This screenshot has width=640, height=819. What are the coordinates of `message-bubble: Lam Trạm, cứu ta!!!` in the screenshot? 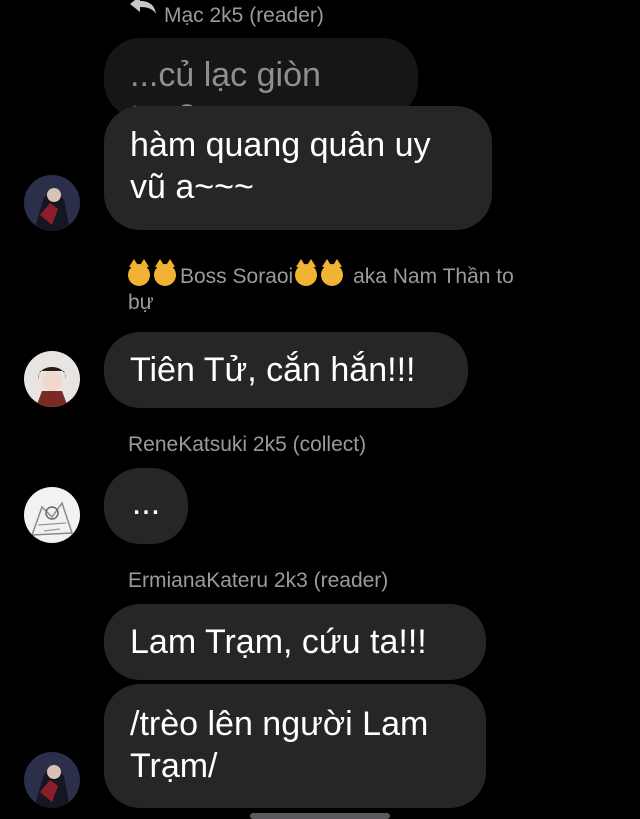 It's located at (295, 642).